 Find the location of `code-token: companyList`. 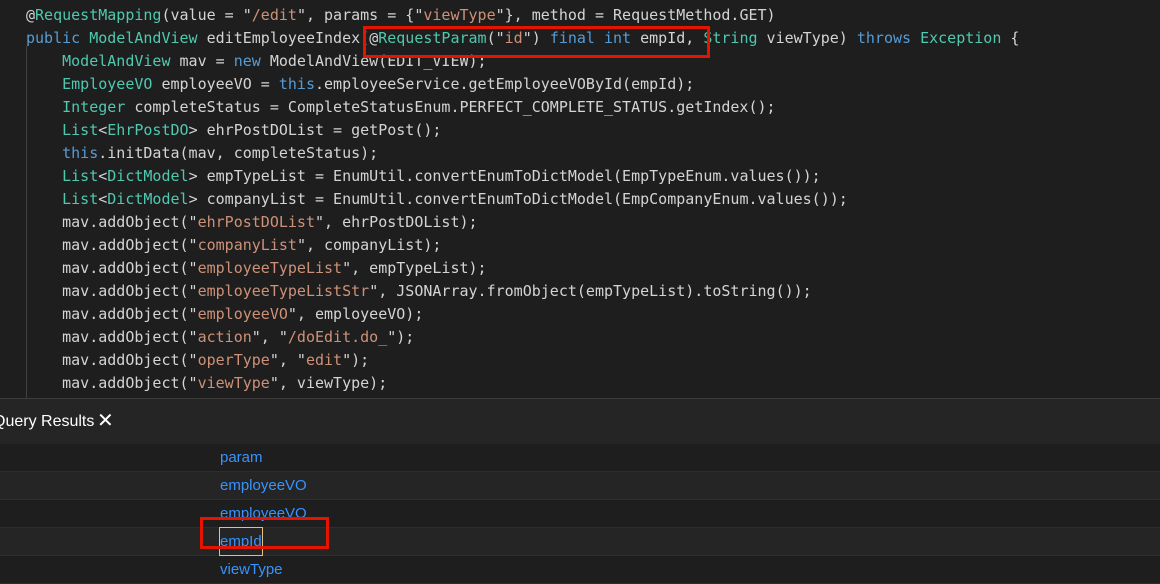

code-token: companyList is located at coordinates (247, 245).